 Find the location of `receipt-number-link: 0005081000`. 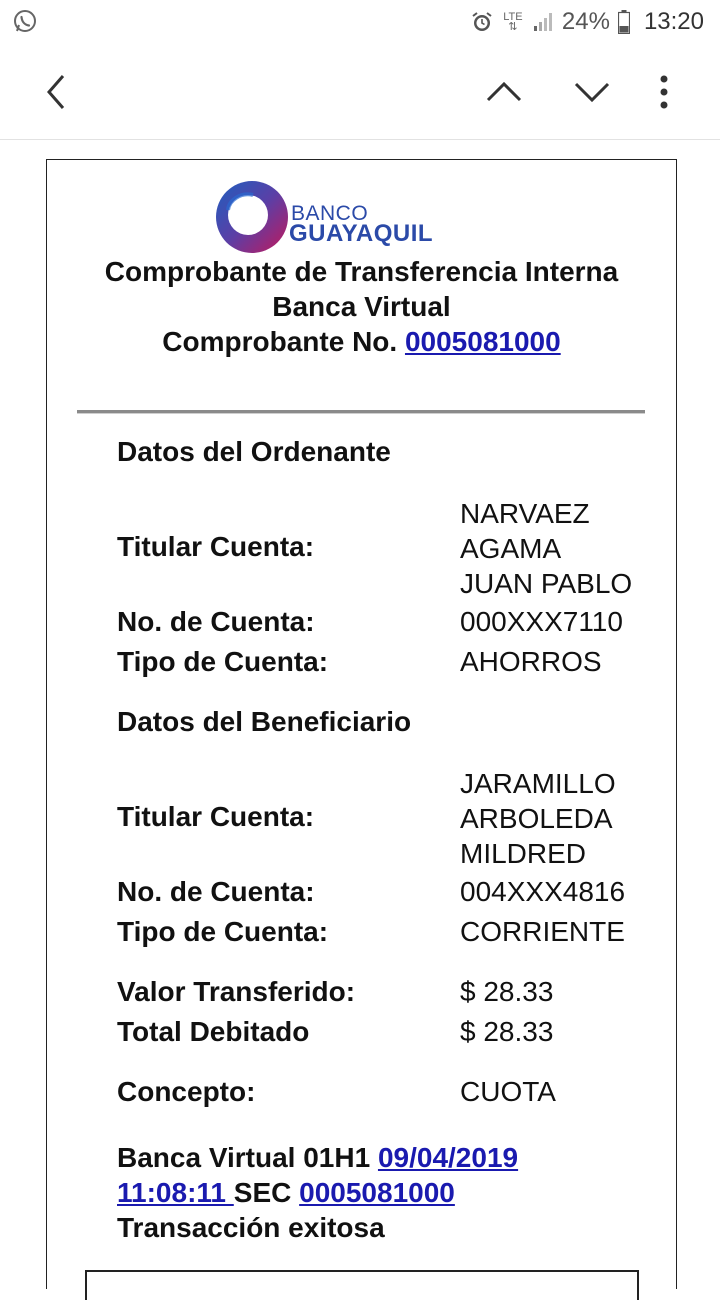

receipt-number-link: 0005081000 is located at coordinates (483, 341).